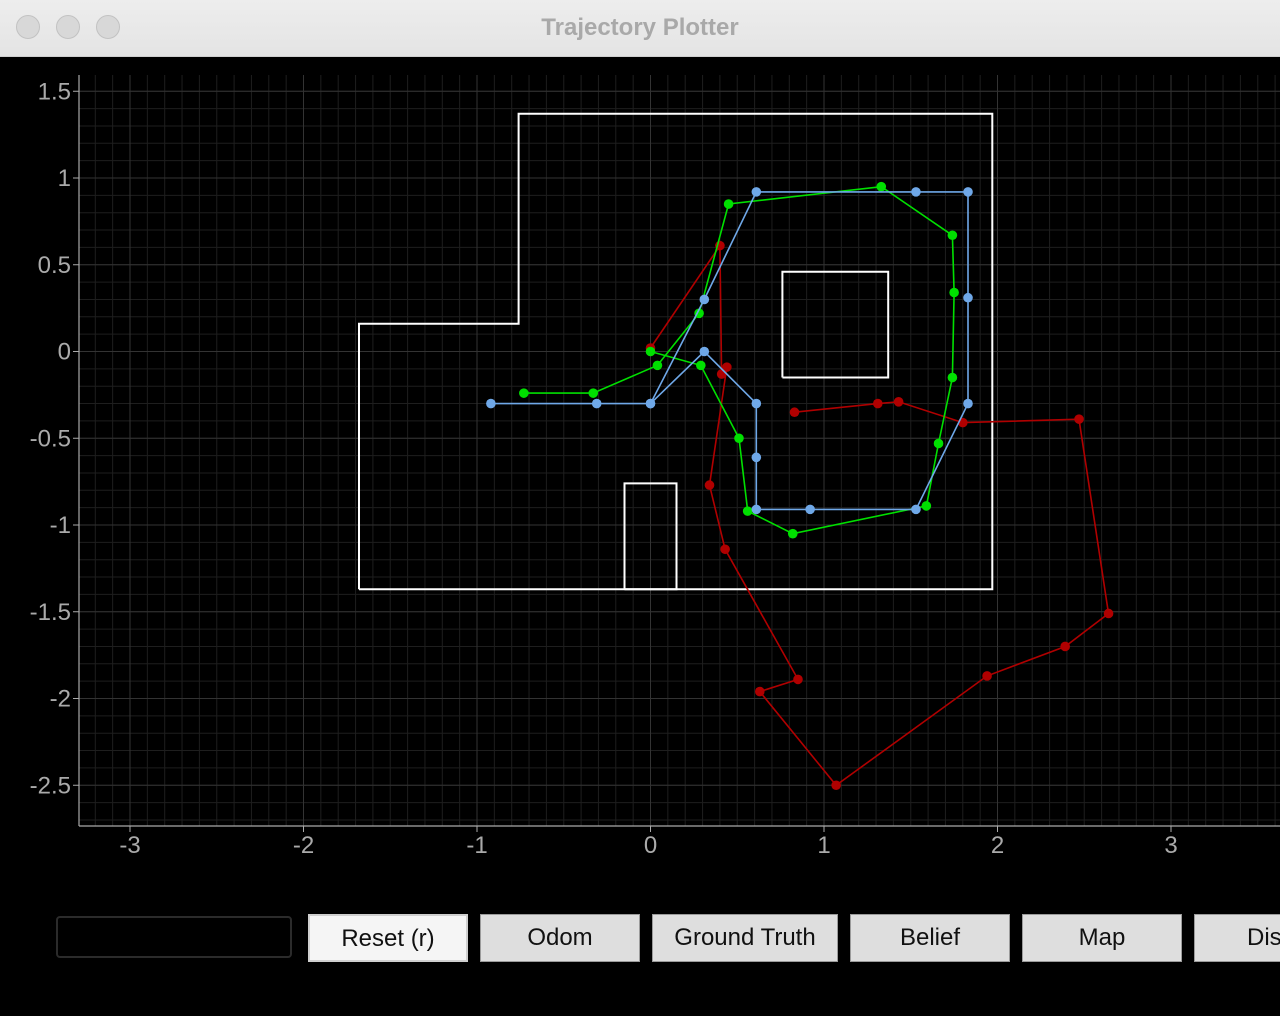 This screenshot has width=1280, height=1016. Describe the element at coordinates (745, 938) in the screenshot. I see `ground-truth-toggle-button: Ground Truth` at that location.